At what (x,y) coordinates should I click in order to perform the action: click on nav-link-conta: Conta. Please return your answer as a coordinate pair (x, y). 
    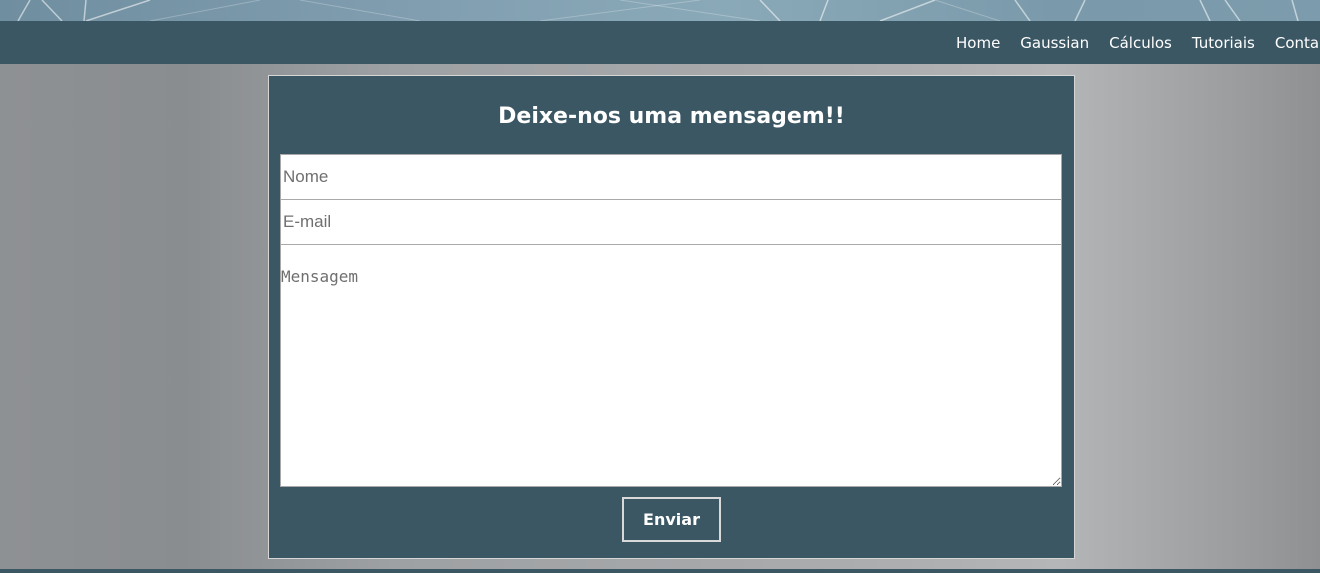
    Looking at the image, I should click on (1297, 43).